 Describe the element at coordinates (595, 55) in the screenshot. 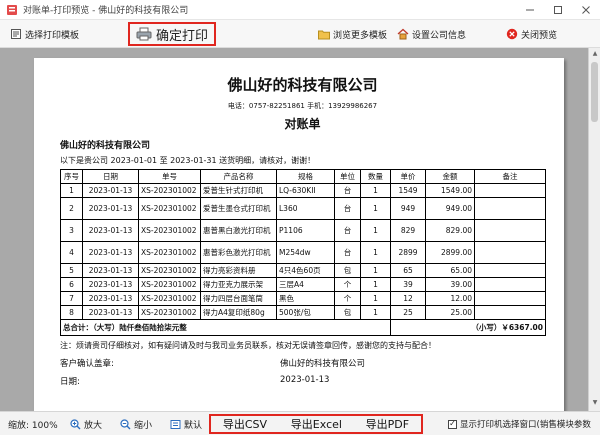

I see `scroll-up-icon: ▲` at that location.